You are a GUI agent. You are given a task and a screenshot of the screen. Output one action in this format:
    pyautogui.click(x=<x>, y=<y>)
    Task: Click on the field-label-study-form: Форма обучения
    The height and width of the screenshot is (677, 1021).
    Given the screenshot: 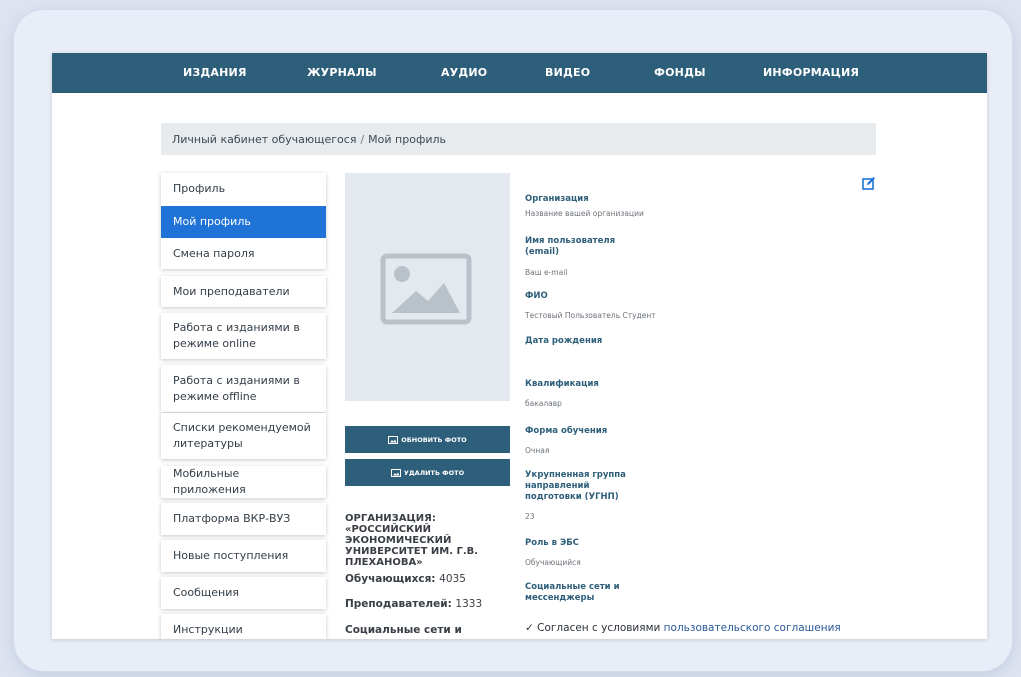 What is the action you would take?
    pyautogui.click(x=566, y=431)
    